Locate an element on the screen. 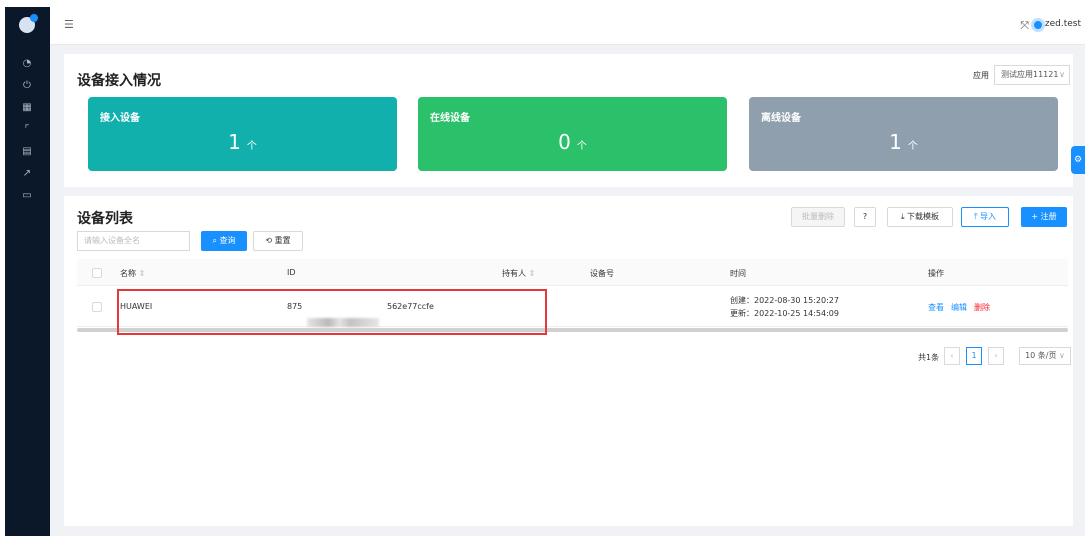  edit-link: 编辑 is located at coordinates (959, 307).